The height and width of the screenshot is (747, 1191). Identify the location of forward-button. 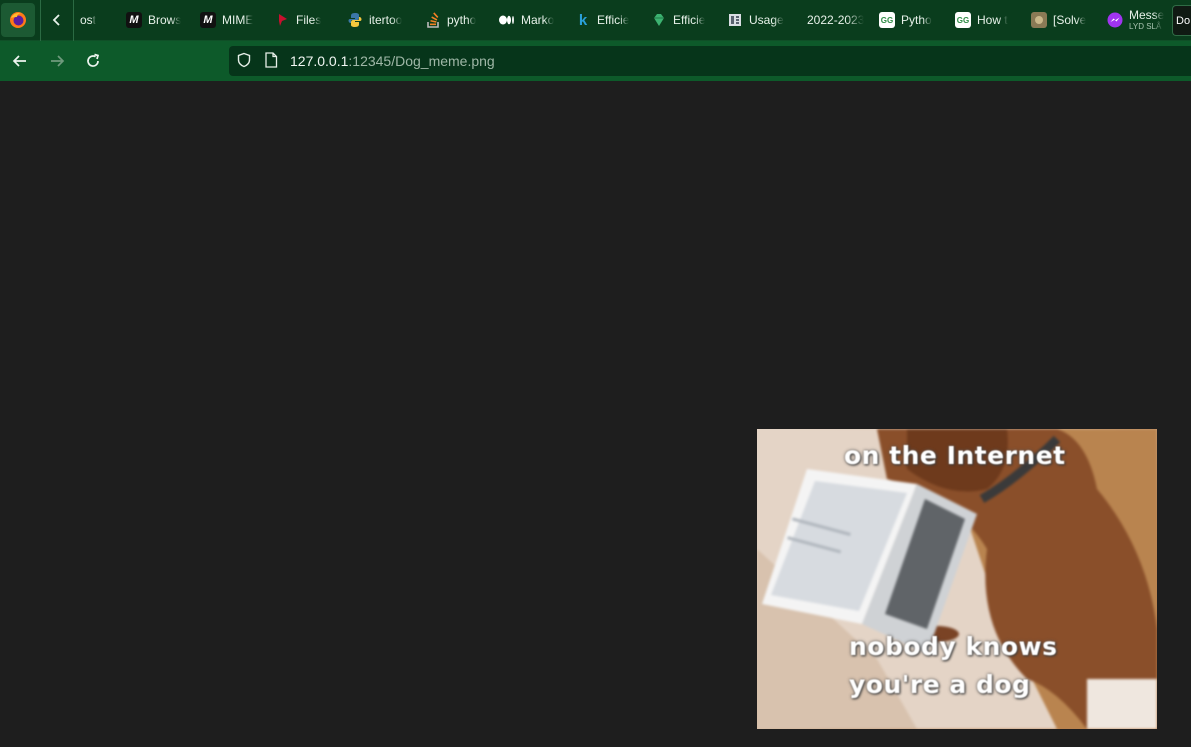
(57, 61).